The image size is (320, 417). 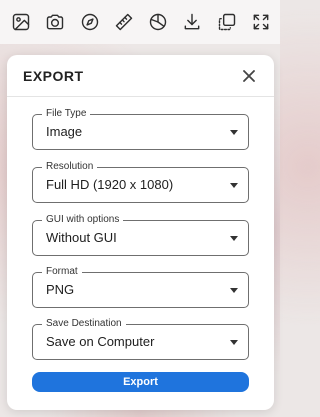 What do you see at coordinates (227, 22) in the screenshot?
I see `copy-icon` at bounding box center [227, 22].